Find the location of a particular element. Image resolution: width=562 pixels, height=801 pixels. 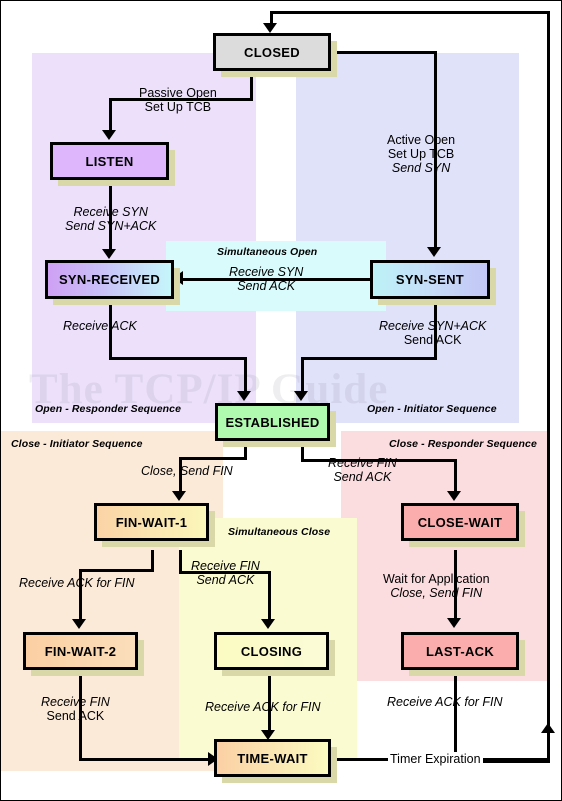

label-closewait-to-lastack: Wait for Application Close, Send FIN is located at coordinates (436, 586).